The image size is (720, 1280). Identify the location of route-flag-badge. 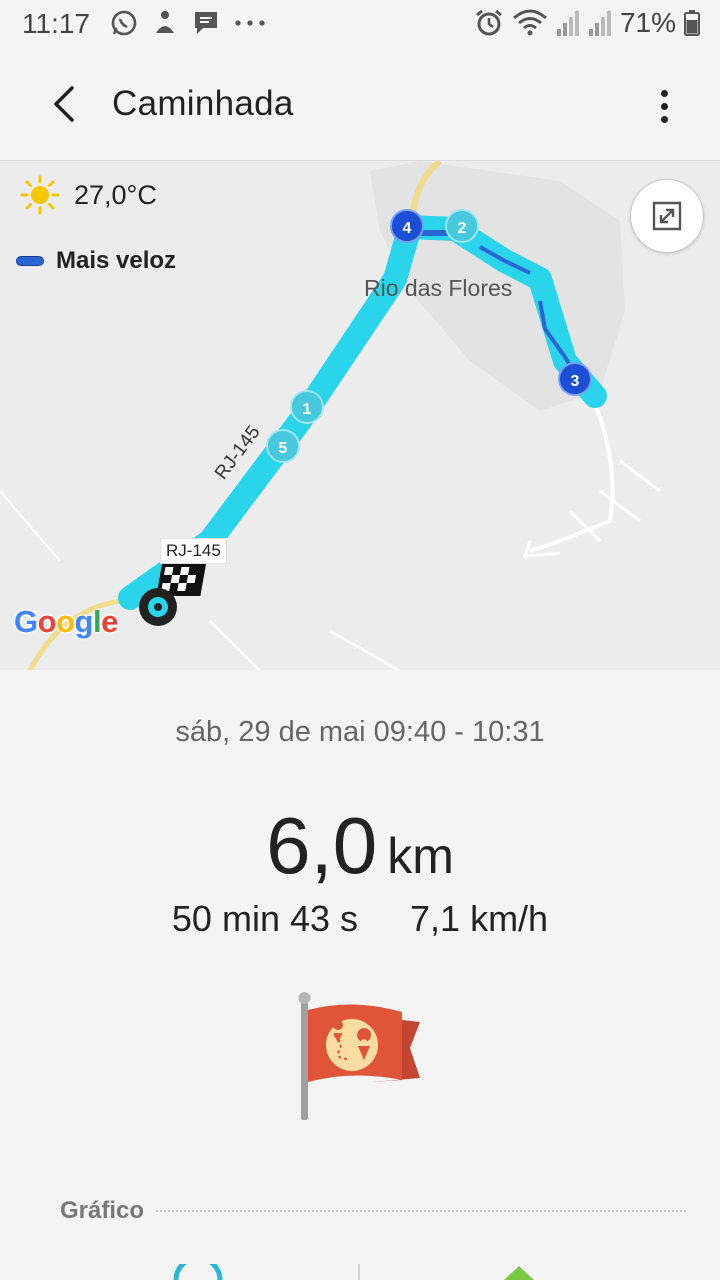
(359, 1060).